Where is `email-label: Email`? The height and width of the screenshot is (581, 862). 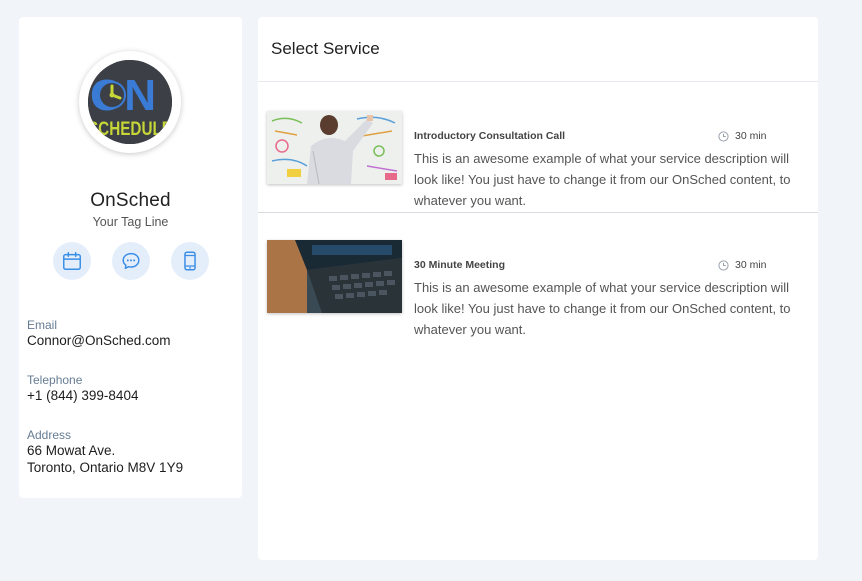 email-label: Email is located at coordinates (42, 325).